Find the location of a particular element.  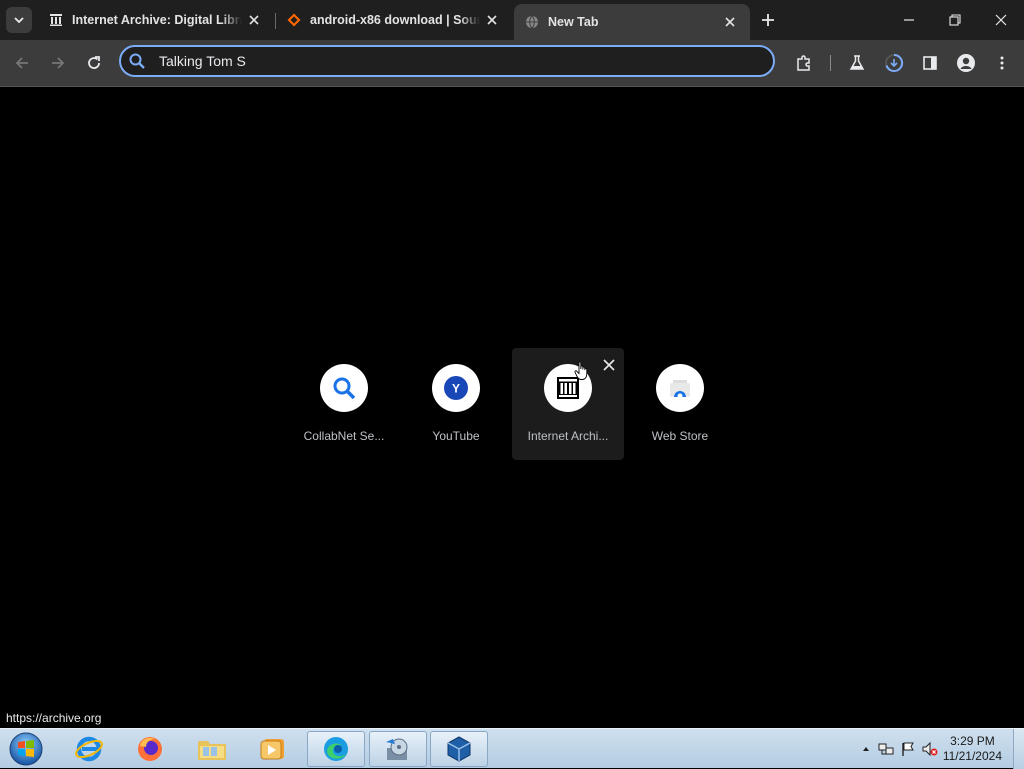

back-button is located at coordinates (22, 63).